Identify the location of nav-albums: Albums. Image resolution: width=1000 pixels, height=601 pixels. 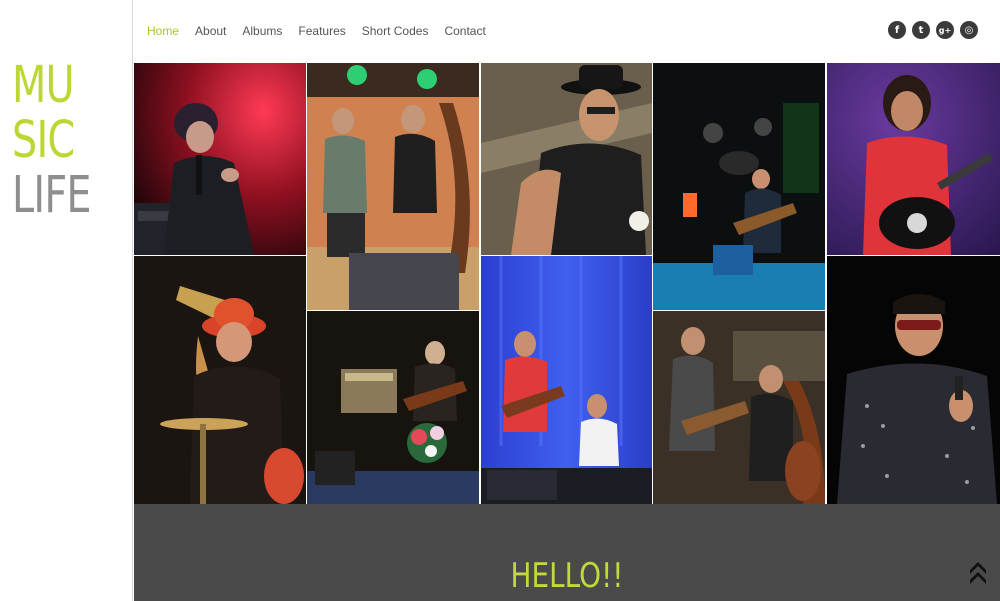
(262, 31).